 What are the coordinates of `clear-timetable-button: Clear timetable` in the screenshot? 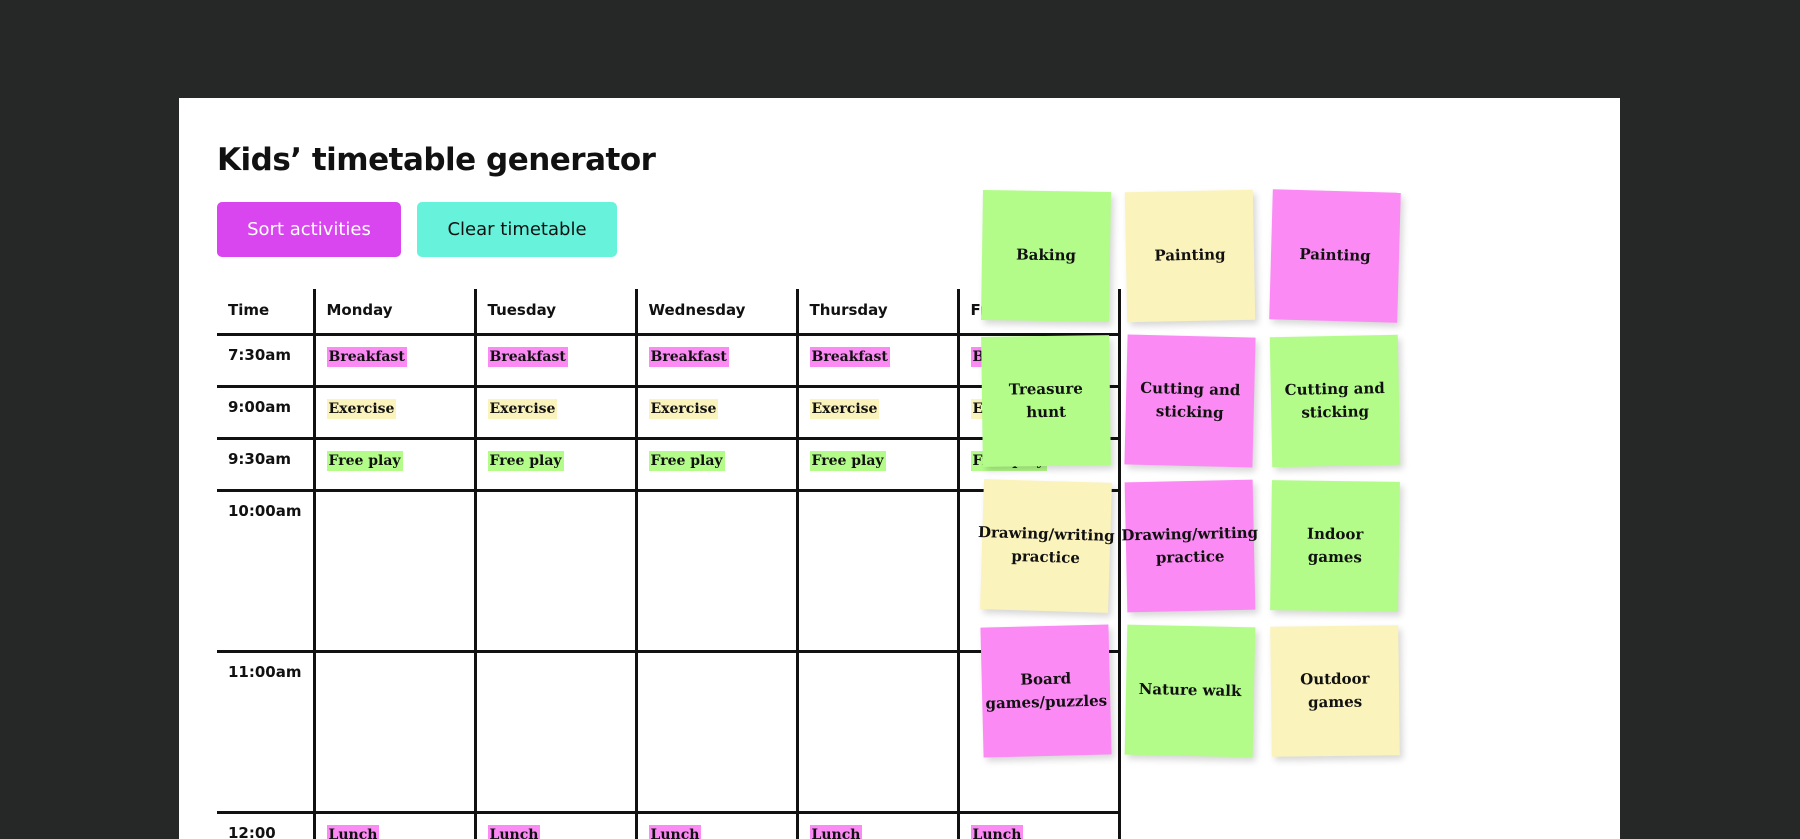 It's located at (517, 229).